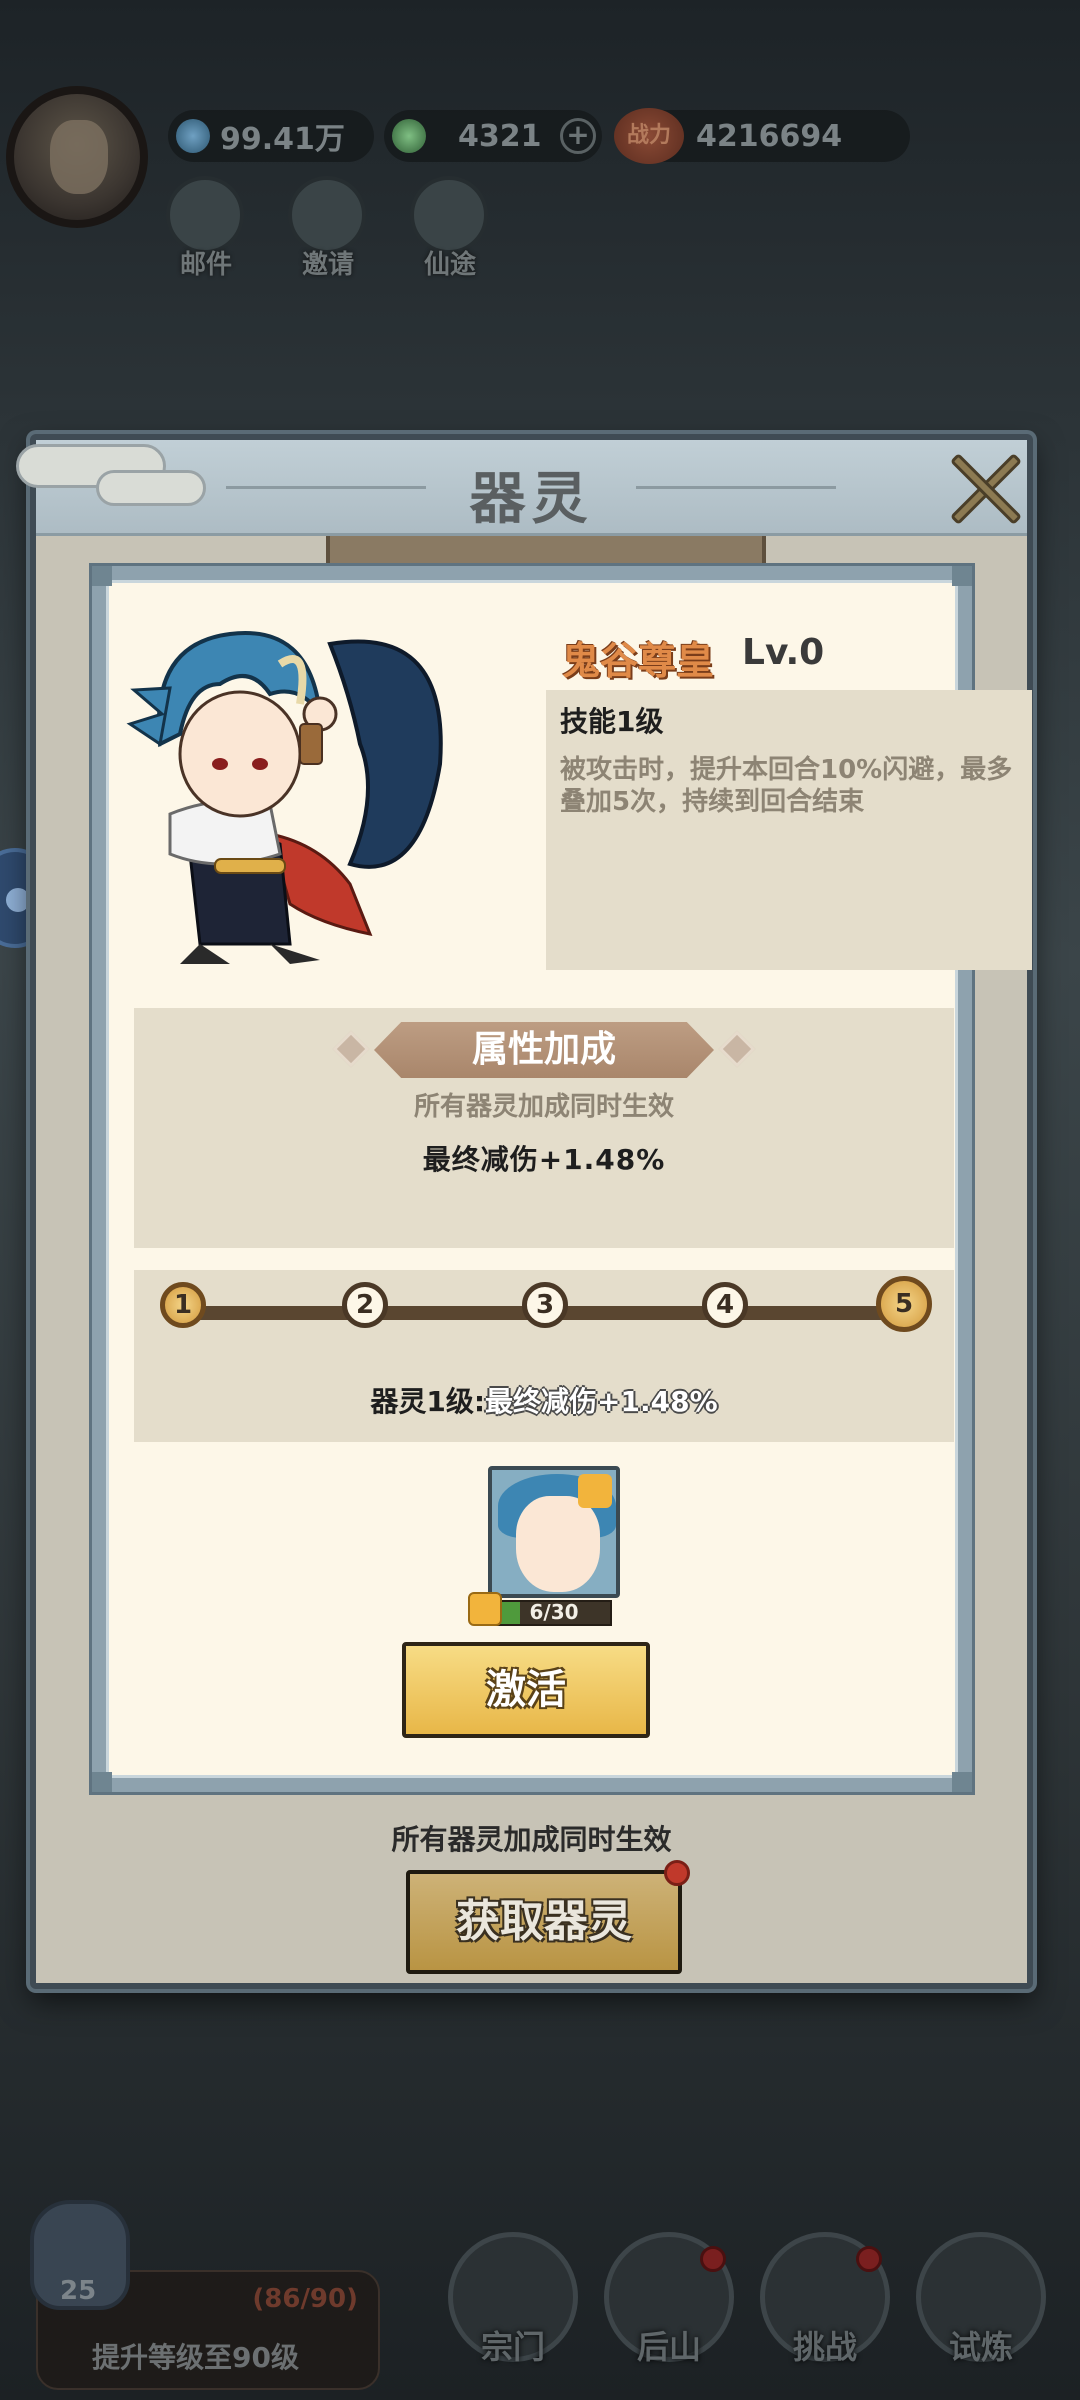 The width and height of the screenshot is (1080, 2400). What do you see at coordinates (305, 2299) in the screenshot?
I see `quest-progress: (86/90)` at bounding box center [305, 2299].